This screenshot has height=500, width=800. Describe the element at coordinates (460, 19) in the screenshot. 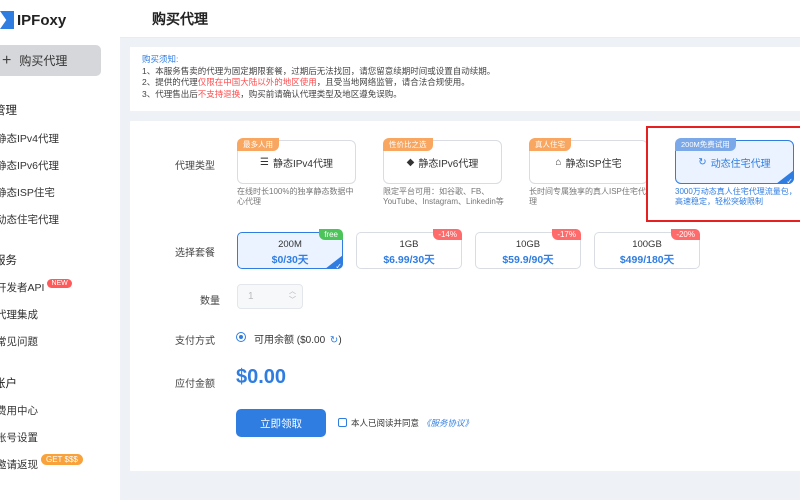

I see `top-bar: 购买代理` at that location.